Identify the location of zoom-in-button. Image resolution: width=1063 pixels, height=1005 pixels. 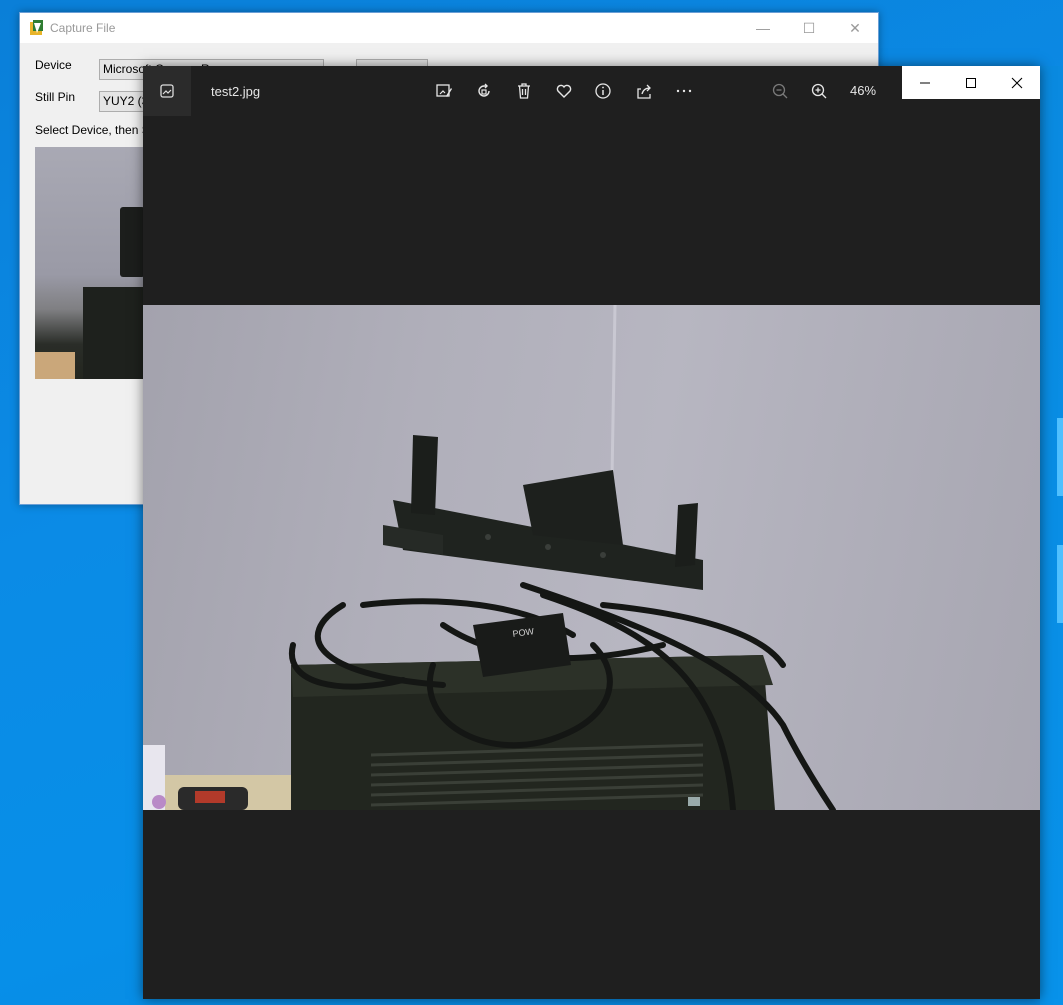
(819, 91).